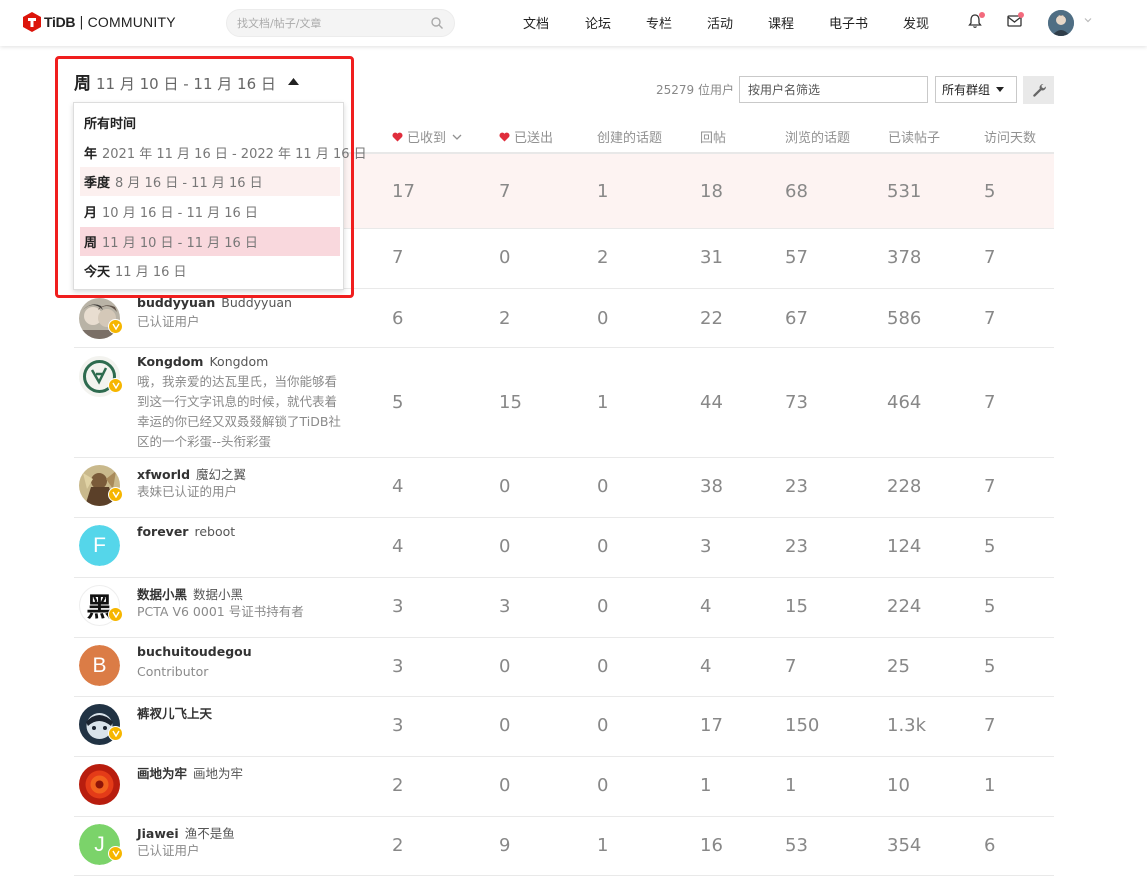 This screenshot has width=1147, height=879. What do you see at coordinates (564, 548) in the screenshot?
I see `table-row: F forever reboot 4 0 0 3 23 124 5` at bounding box center [564, 548].